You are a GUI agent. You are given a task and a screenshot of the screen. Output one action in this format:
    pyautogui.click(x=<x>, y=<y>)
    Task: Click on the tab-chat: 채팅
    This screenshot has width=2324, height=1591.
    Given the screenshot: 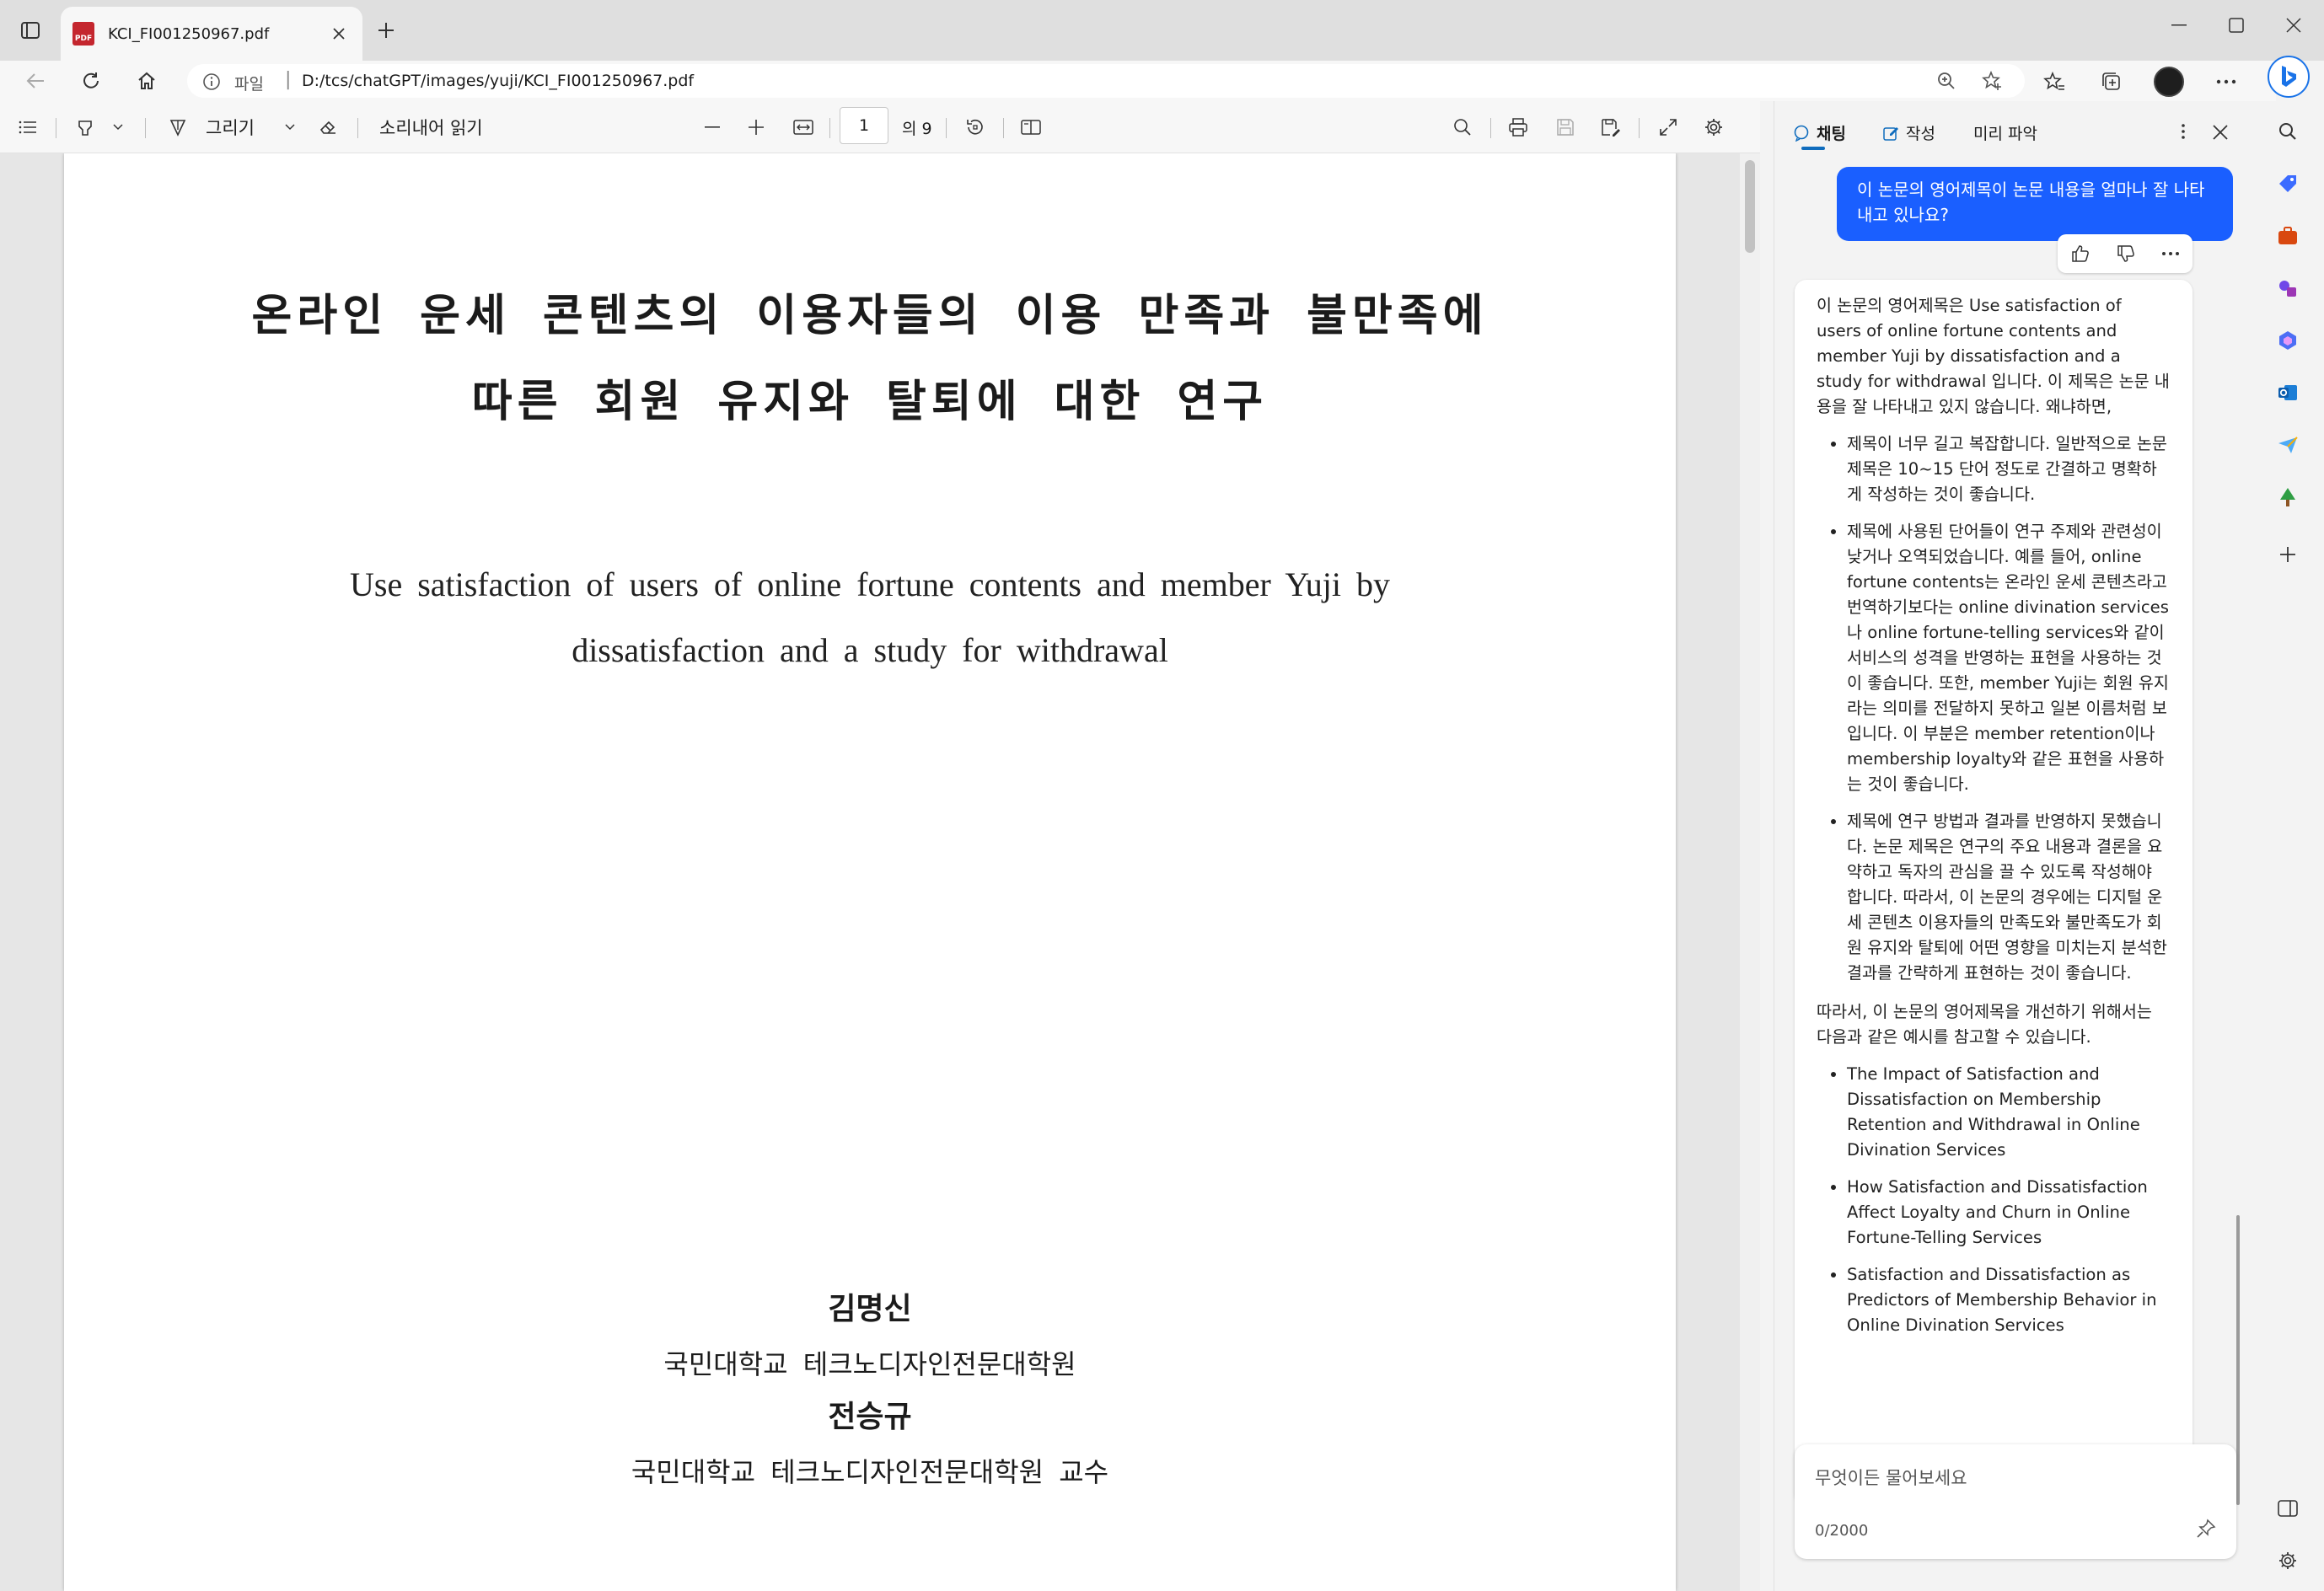 What is the action you would take?
    pyautogui.click(x=1820, y=132)
    